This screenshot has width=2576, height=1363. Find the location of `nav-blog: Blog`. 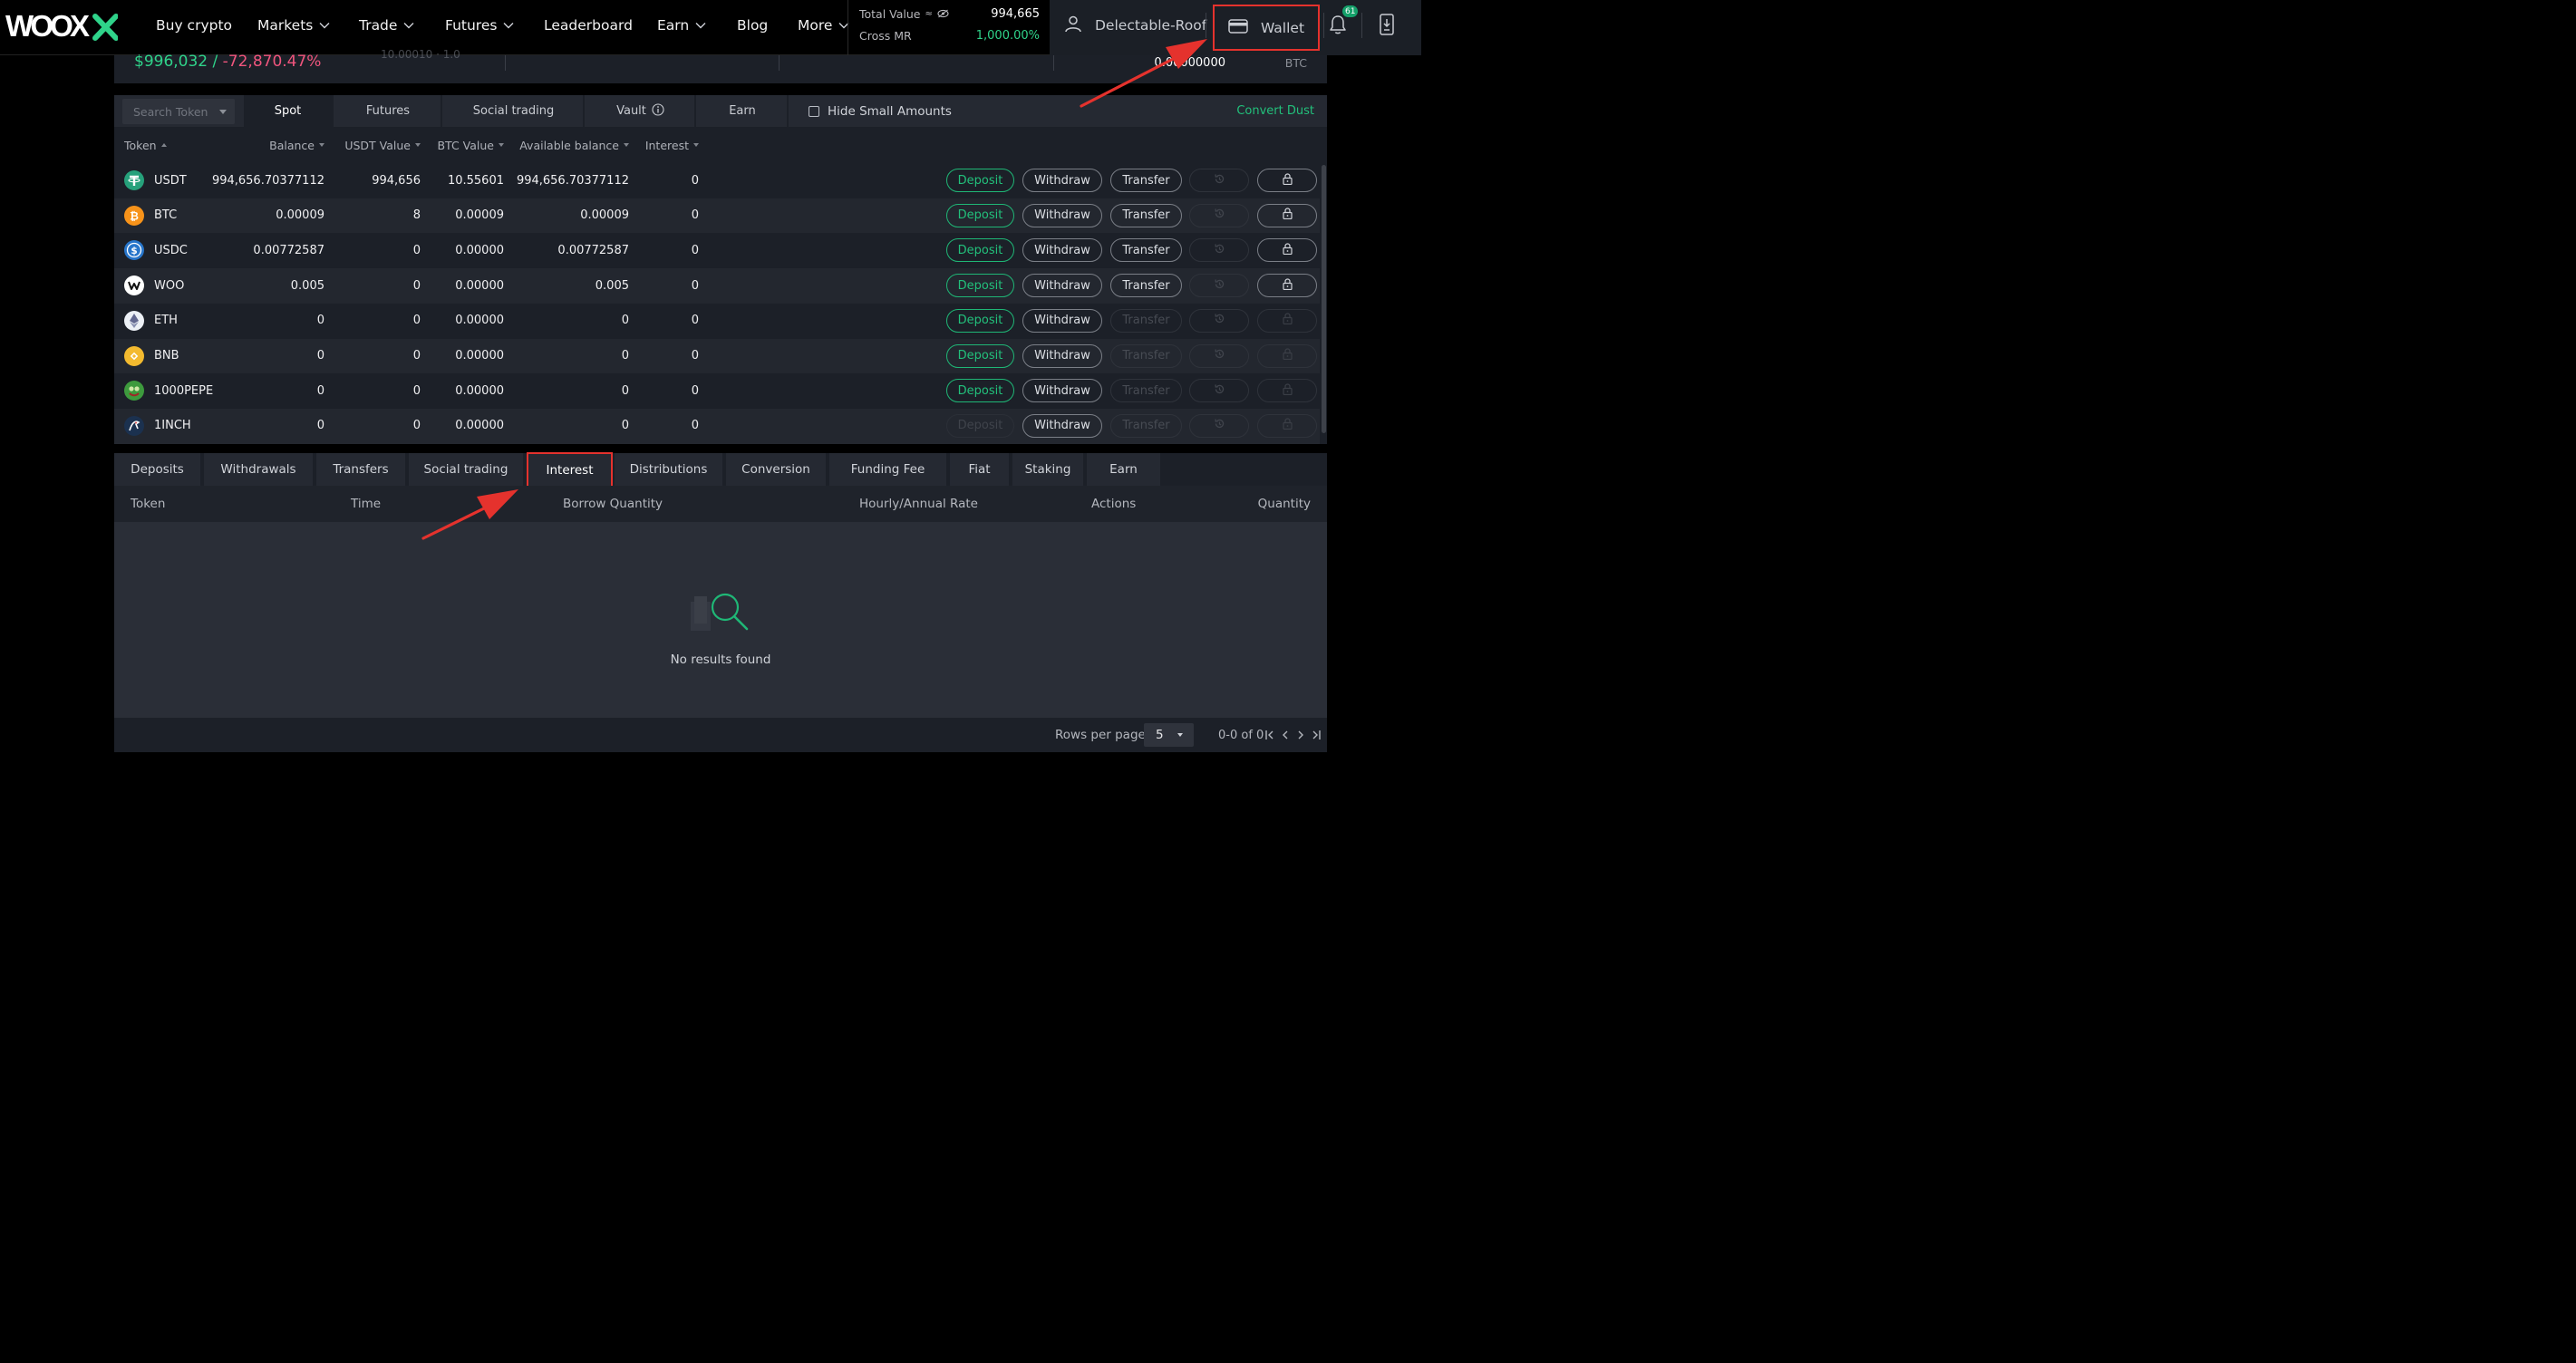

nav-blog: Blog is located at coordinates (752, 25).